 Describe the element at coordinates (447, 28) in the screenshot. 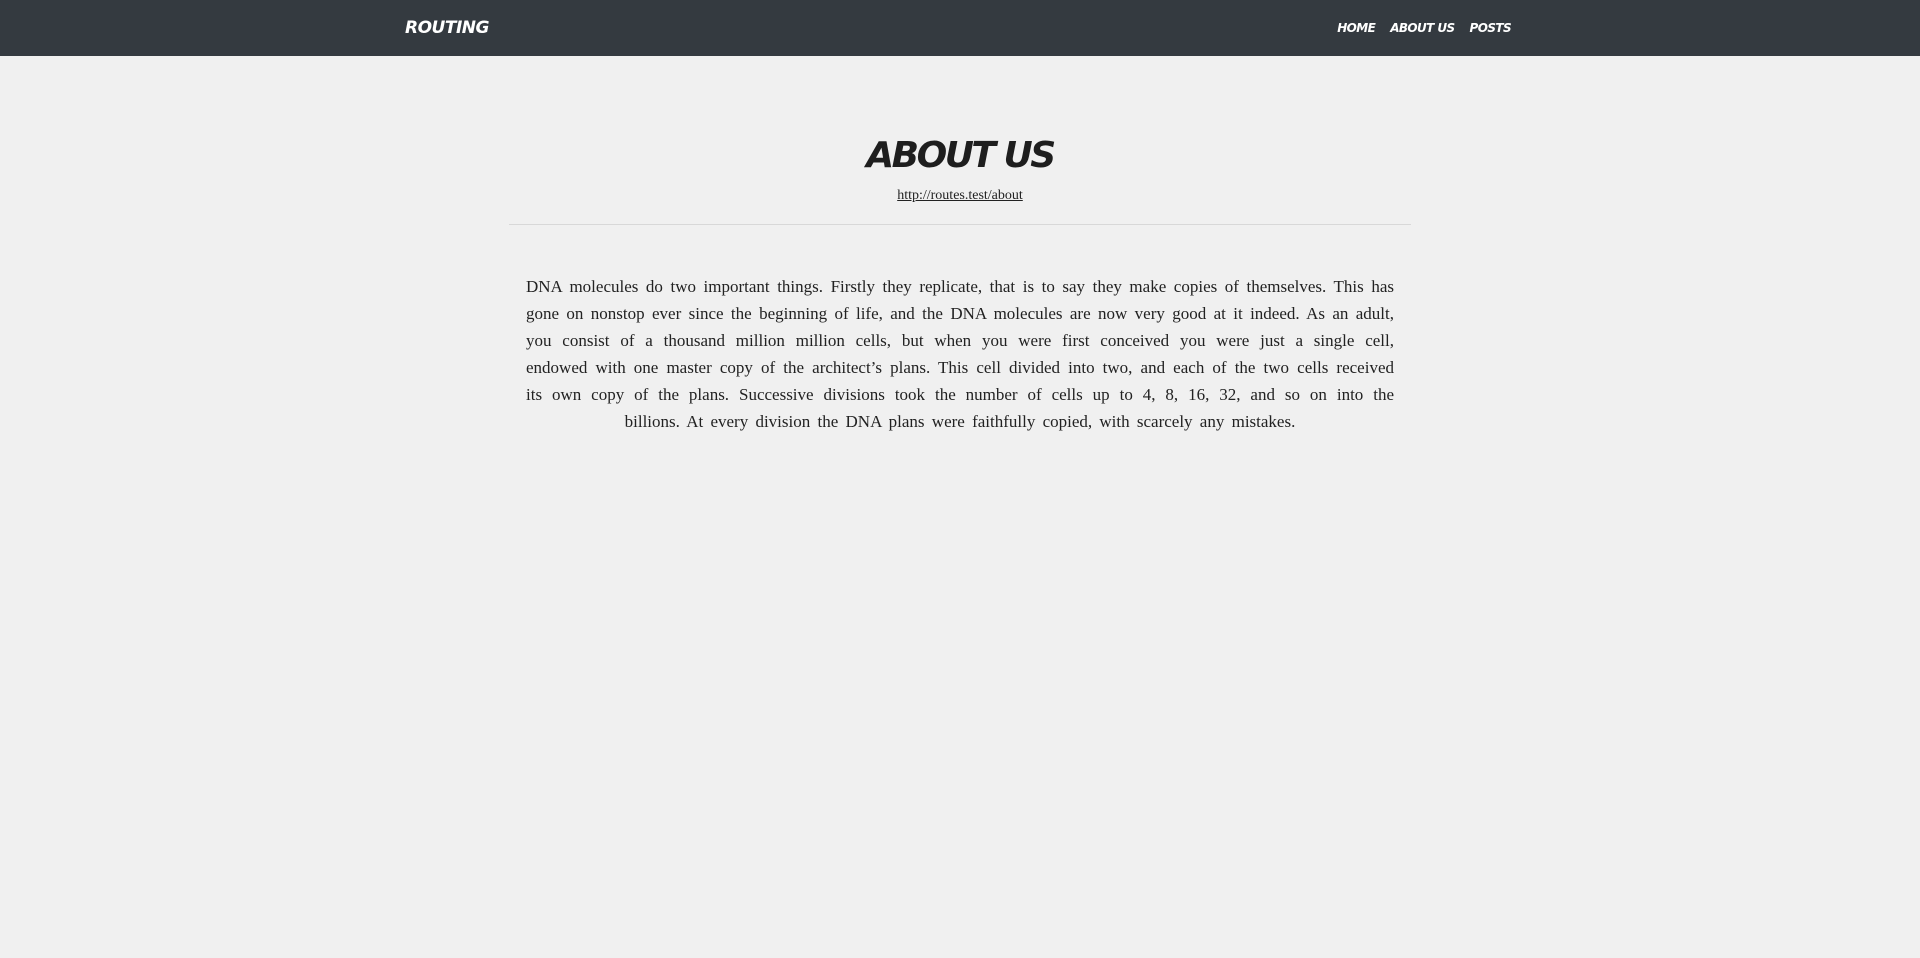

I see `brand-link: ROUTING` at that location.